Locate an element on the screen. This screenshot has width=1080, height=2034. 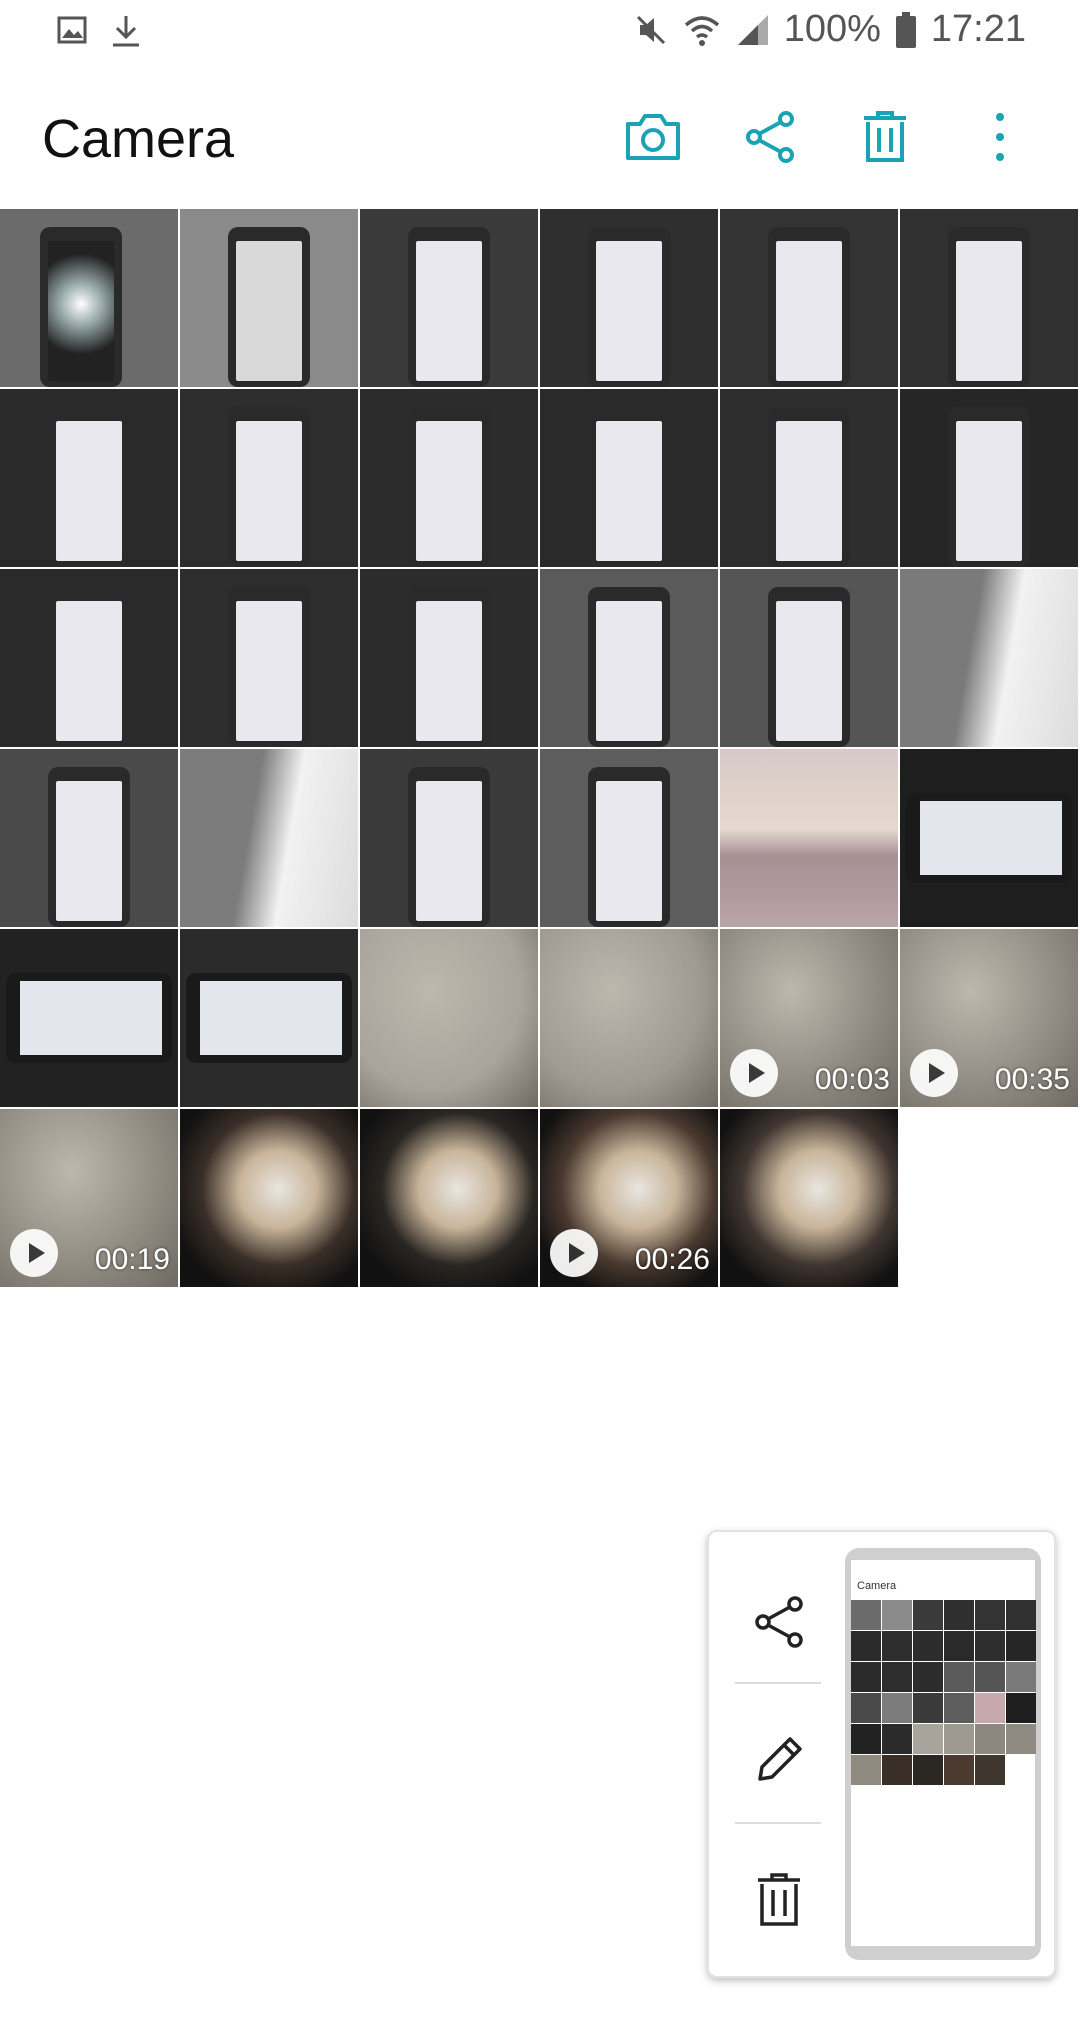
popup-delete-button is located at coordinates (779, 1902).